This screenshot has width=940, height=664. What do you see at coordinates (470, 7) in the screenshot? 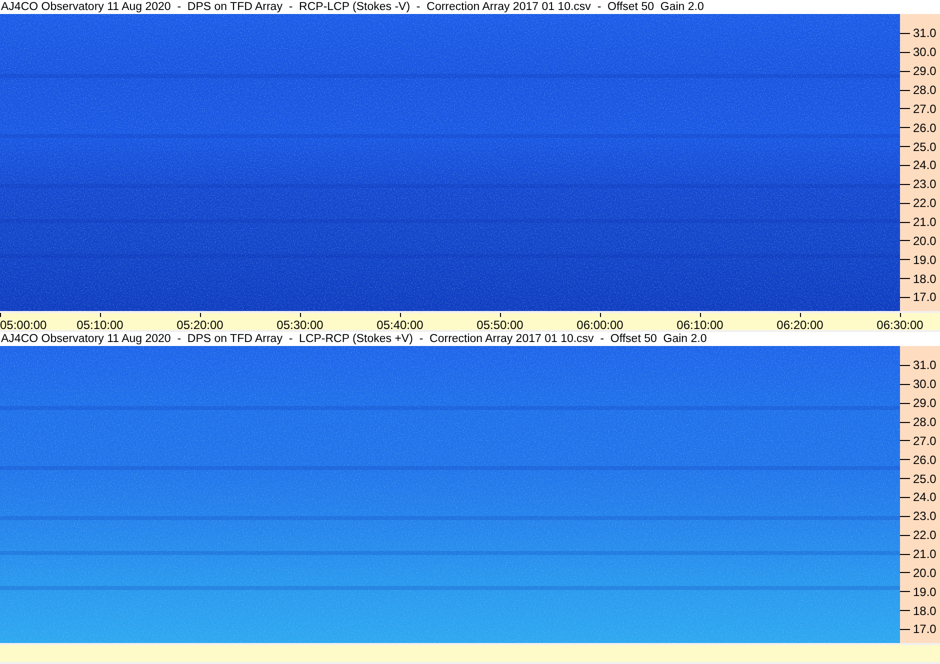
I see `chart-title: AJ4CO Observatory 11 Aug 2020 - DPS on TFD Array - RCP-LCP (Stokes -V) - Correction Array 2017 01 10.csv - Offset 50 Gain 2.0` at bounding box center [470, 7].